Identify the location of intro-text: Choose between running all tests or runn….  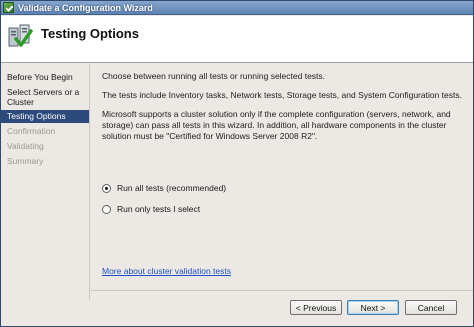
(214, 76).